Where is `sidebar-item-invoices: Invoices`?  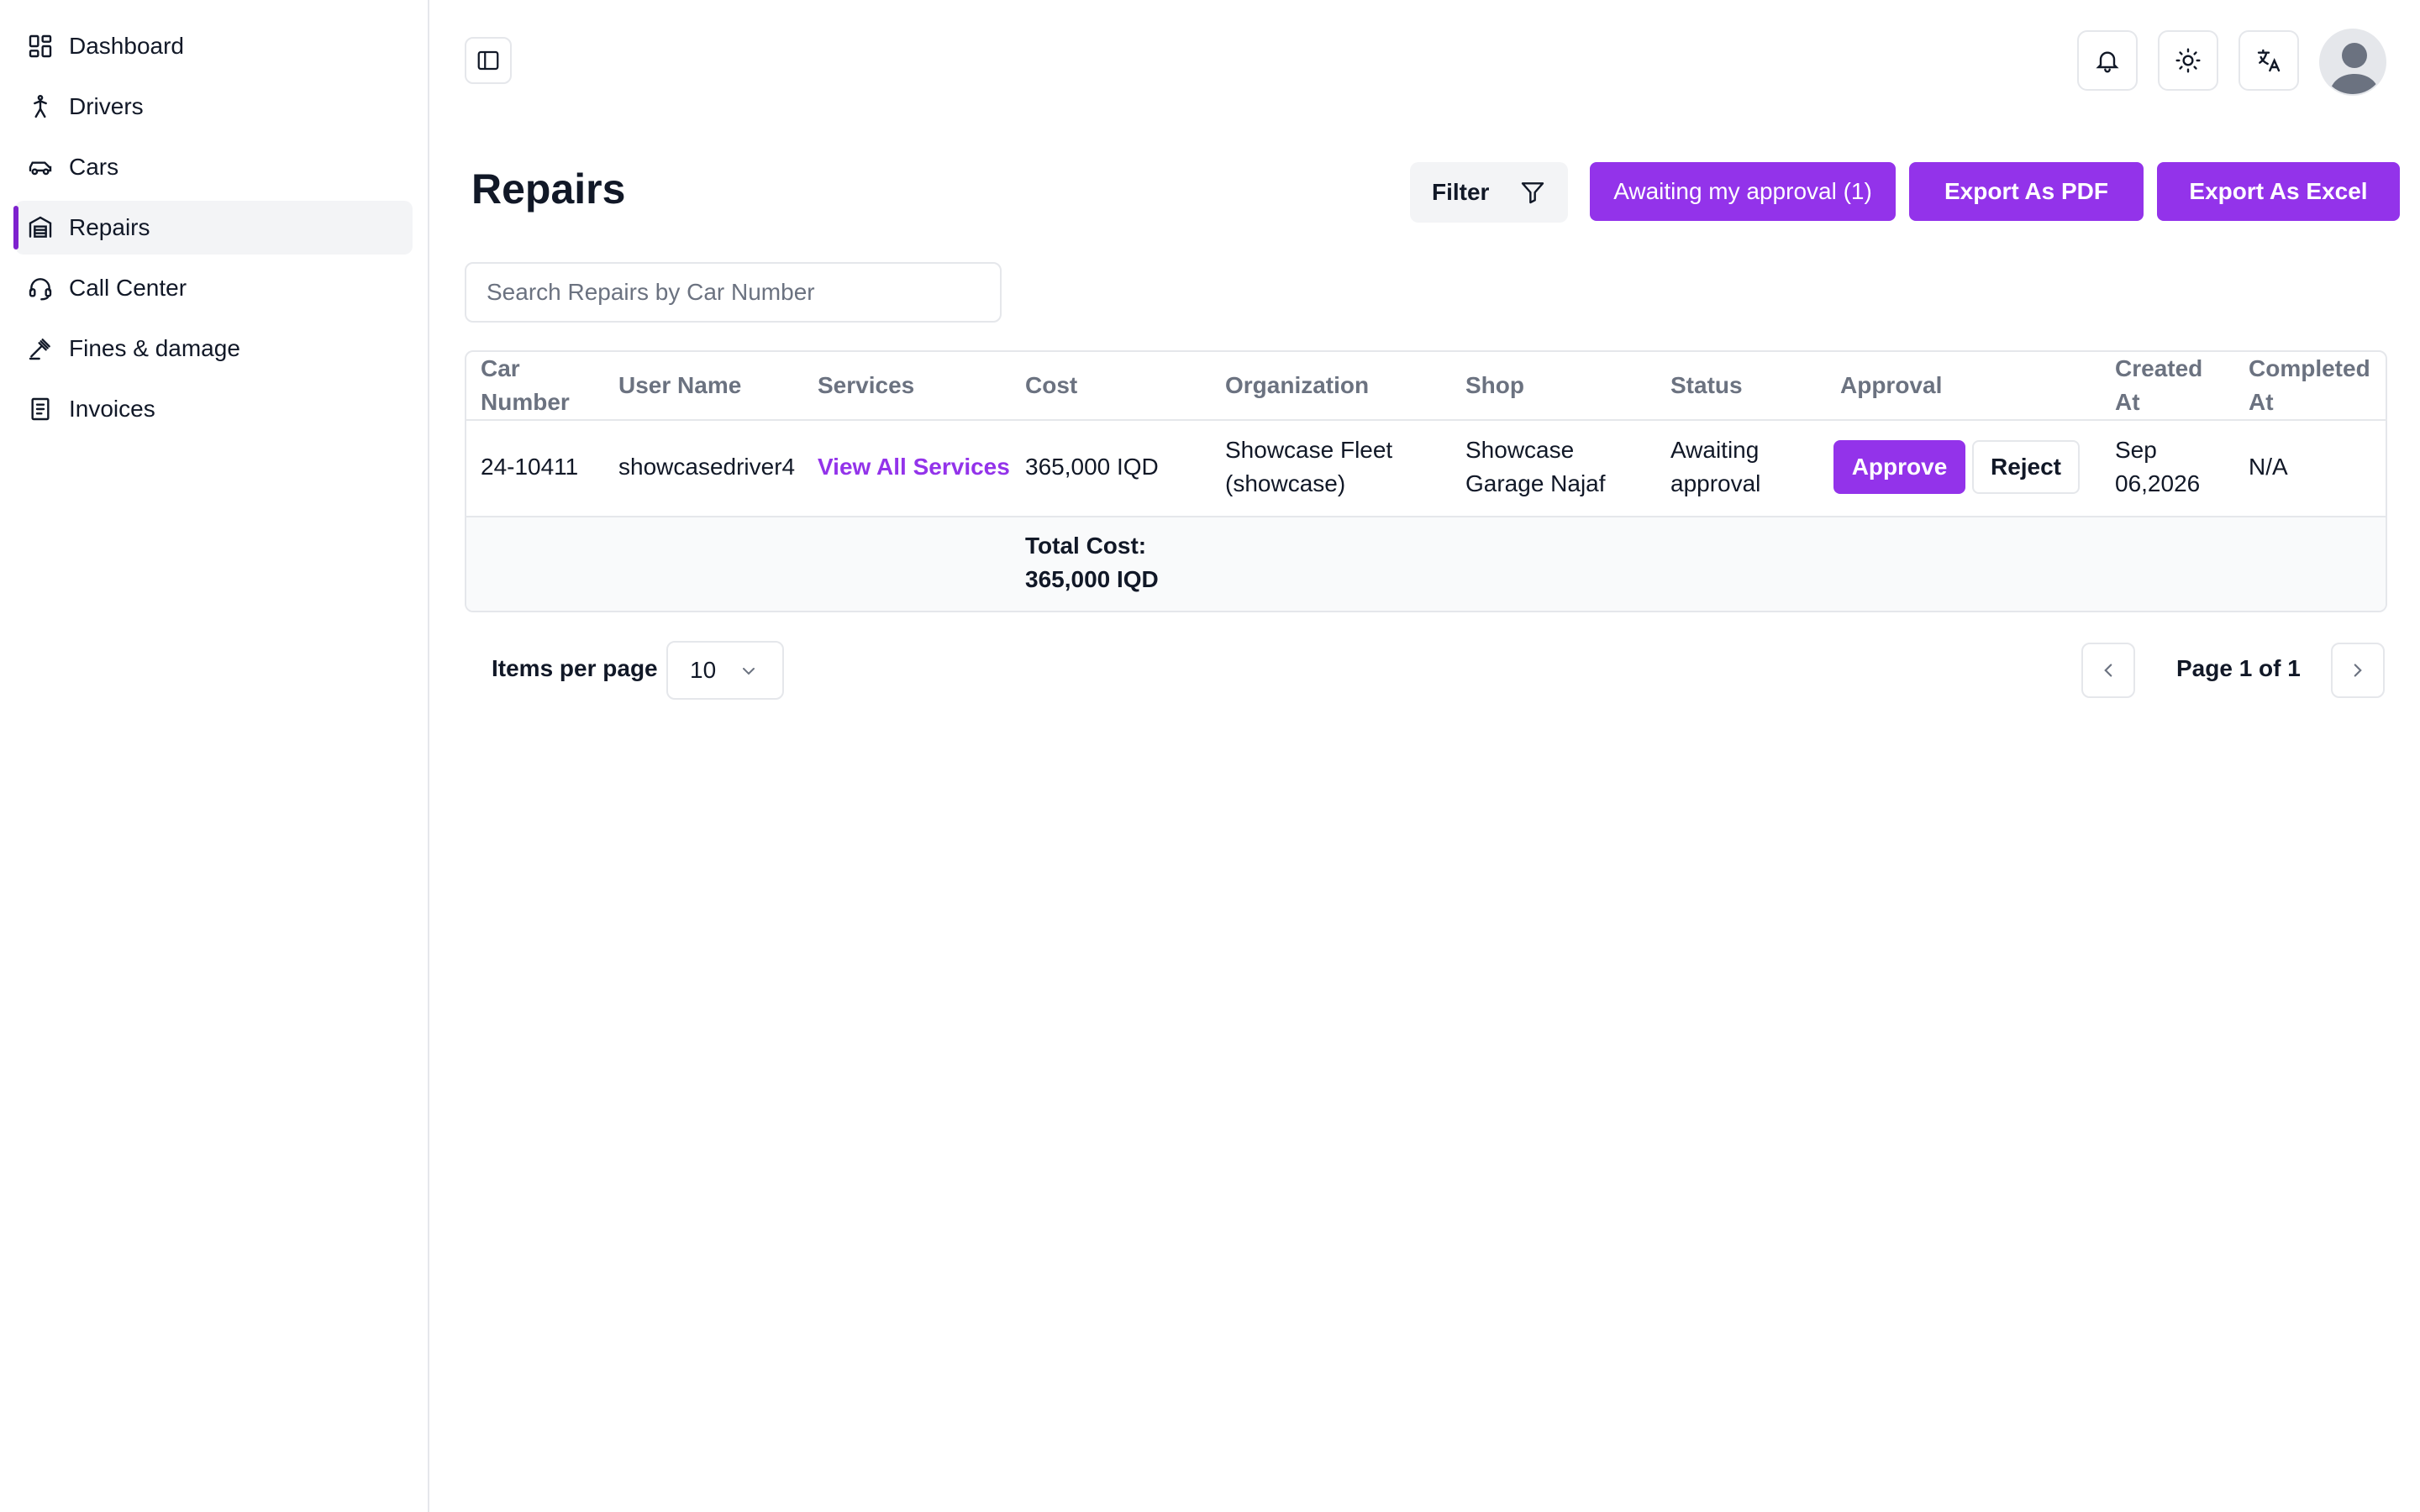 sidebar-item-invoices: Invoices is located at coordinates (214, 409).